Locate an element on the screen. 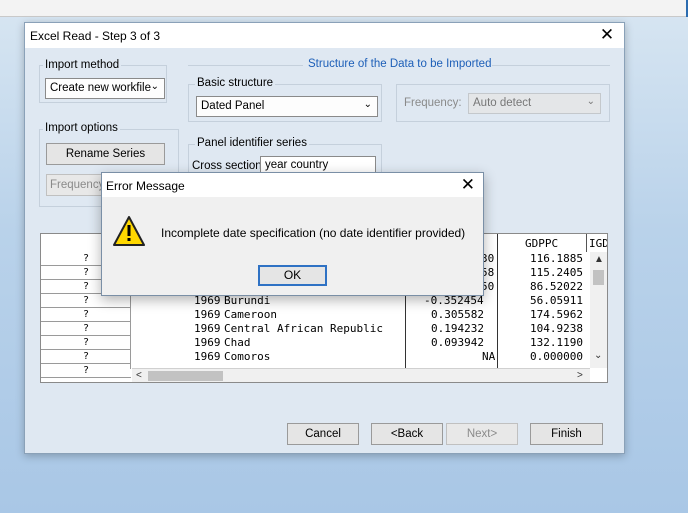 Image resolution: width=688 pixels, height=513 pixels. horizontal-scrollbar: < > is located at coordinates (361, 375).